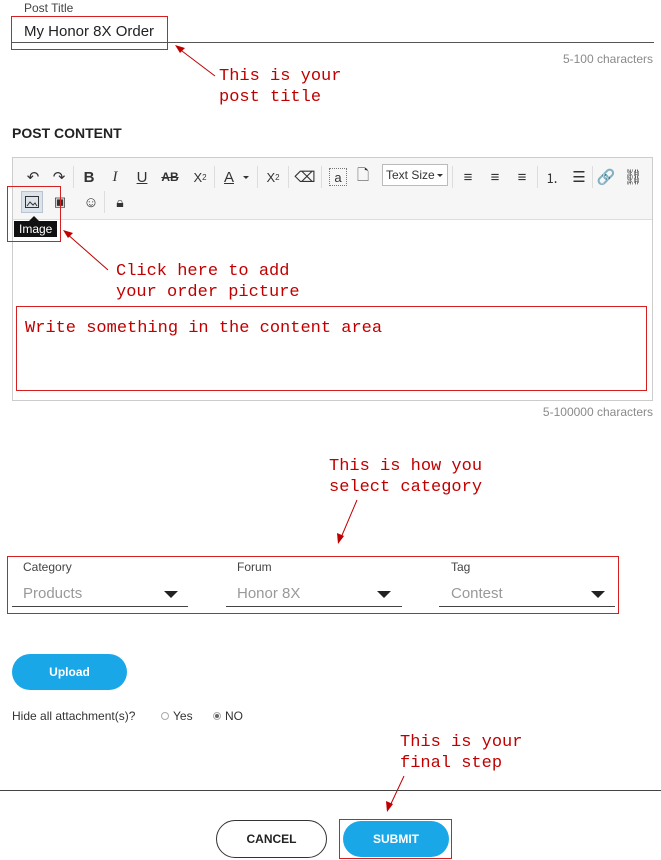  Describe the element at coordinates (195, 61) in the screenshot. I see `annotation-arrow-title` at that location.